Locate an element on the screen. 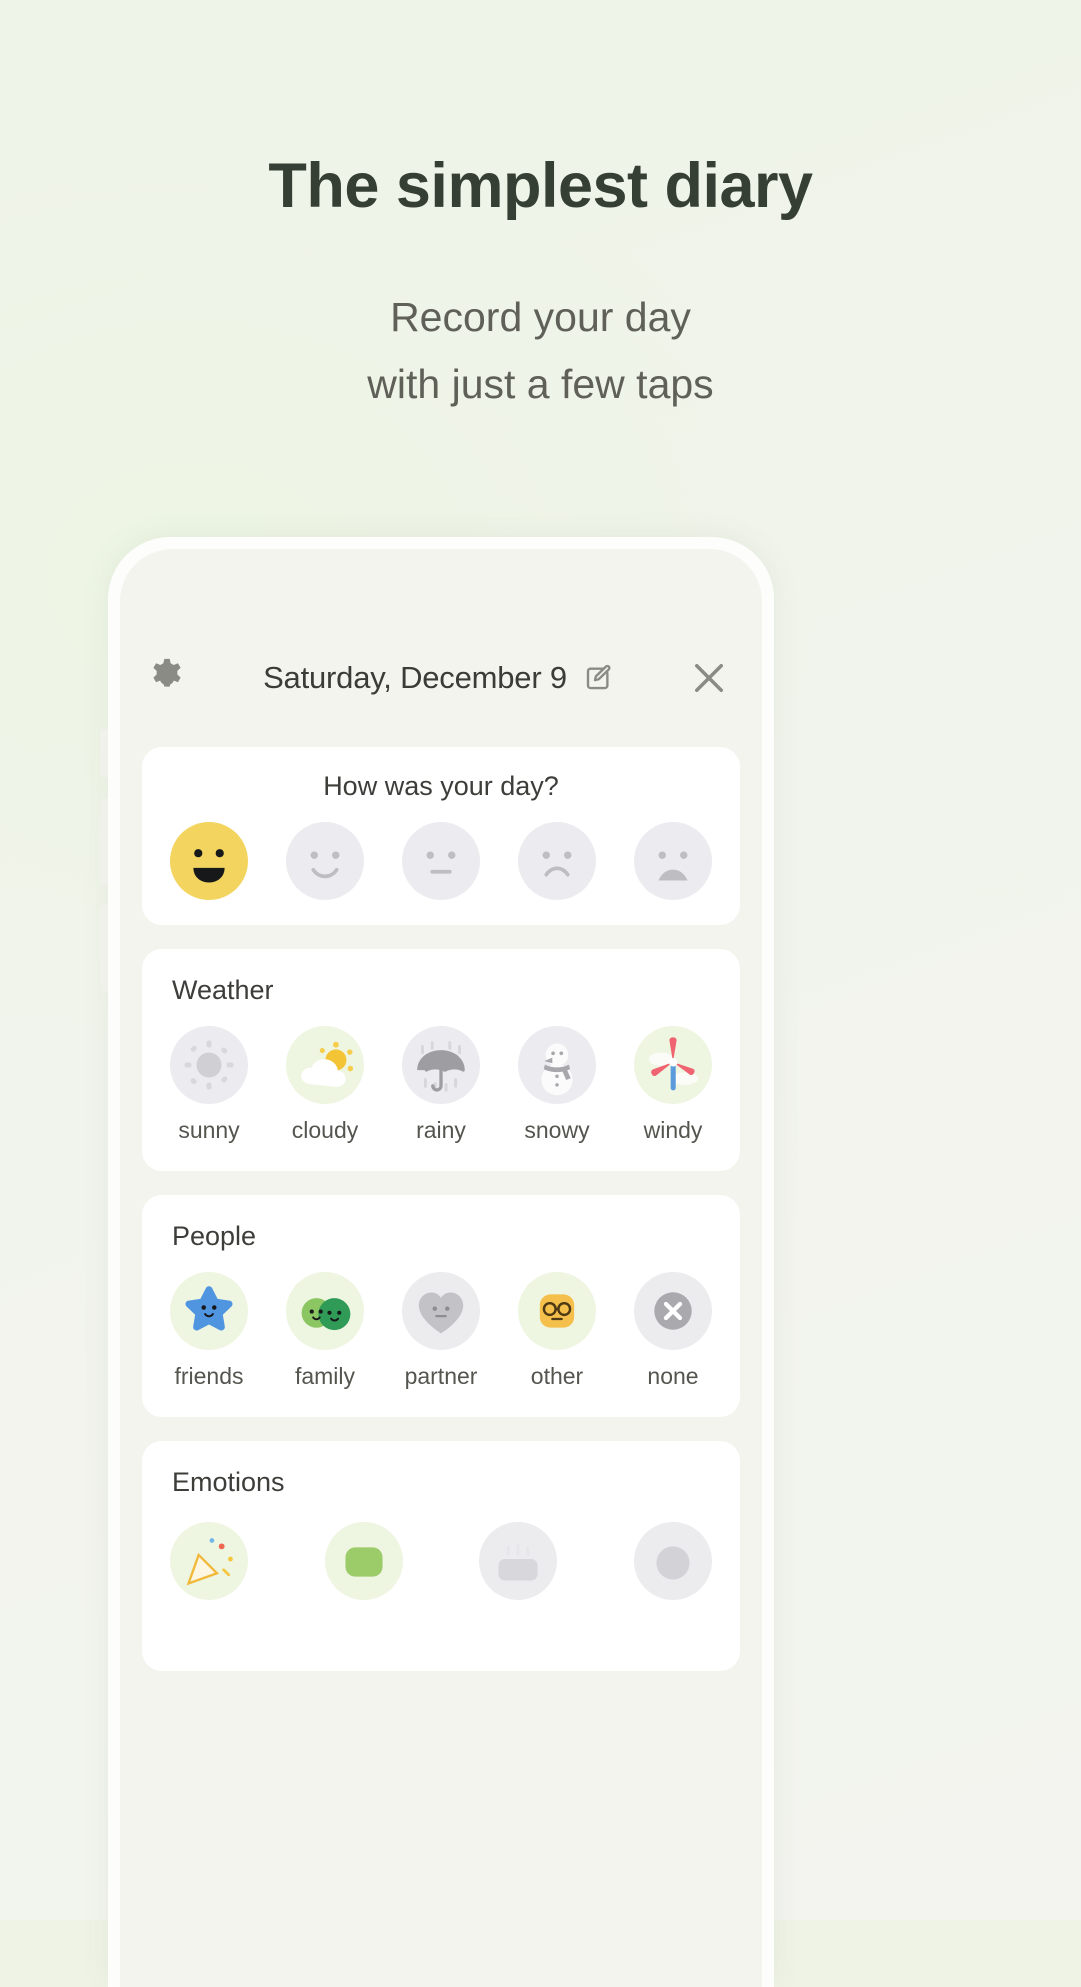 This screenshot has width=1081, height=1987. weather-options-row: sunny cloudy rainy snowy windy is located at coordinates (441, 1085).